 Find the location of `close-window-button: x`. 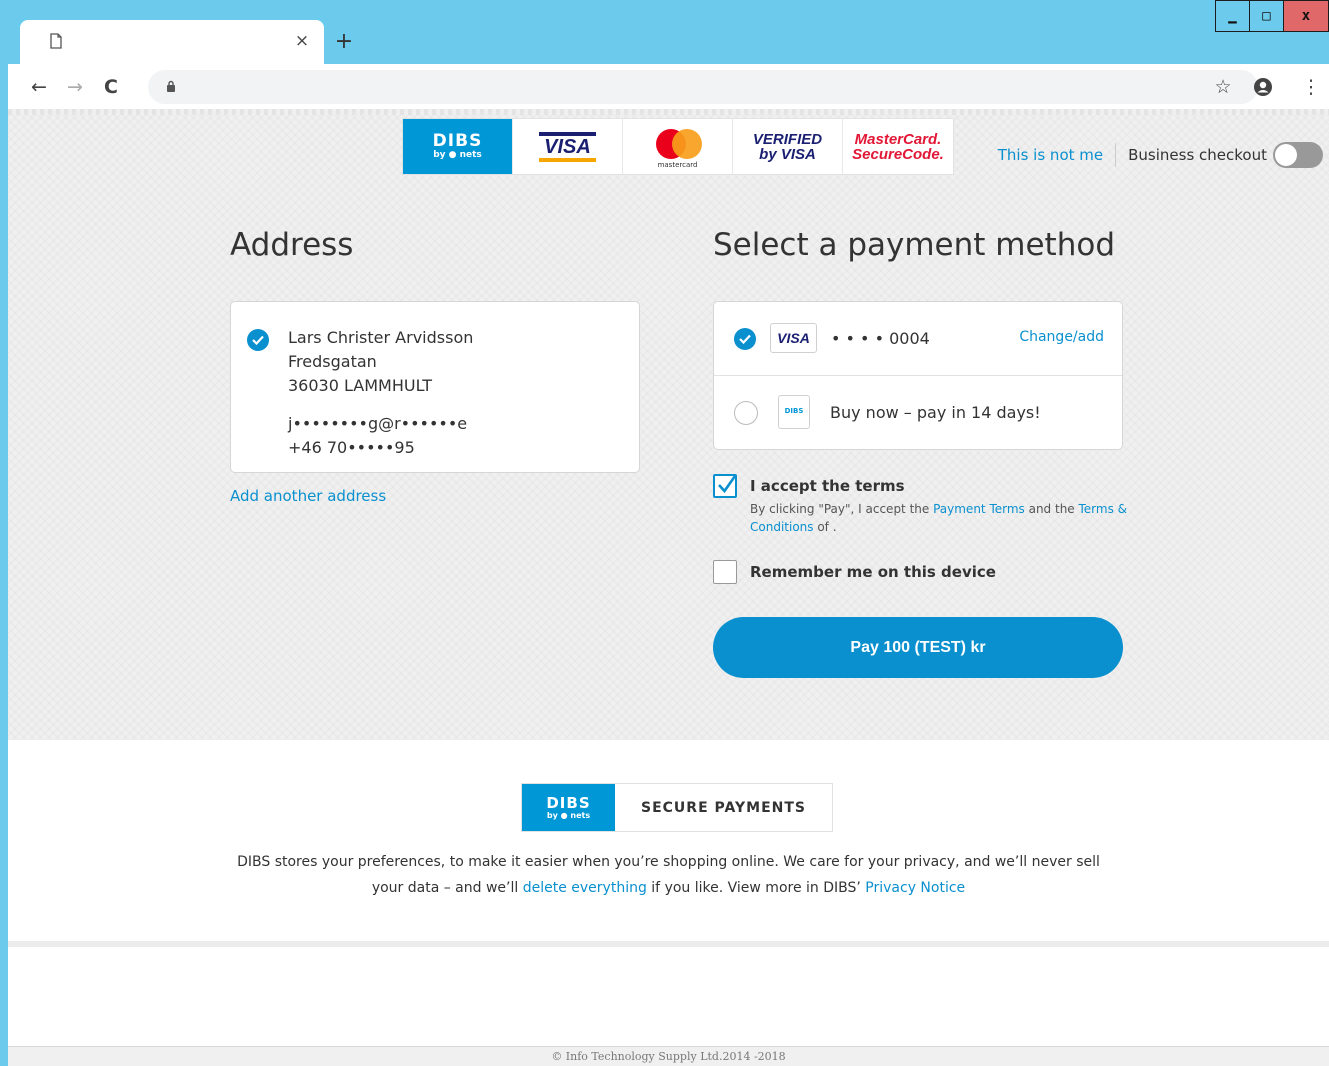

close-window-button: x is located at coordinates (1306, 16).